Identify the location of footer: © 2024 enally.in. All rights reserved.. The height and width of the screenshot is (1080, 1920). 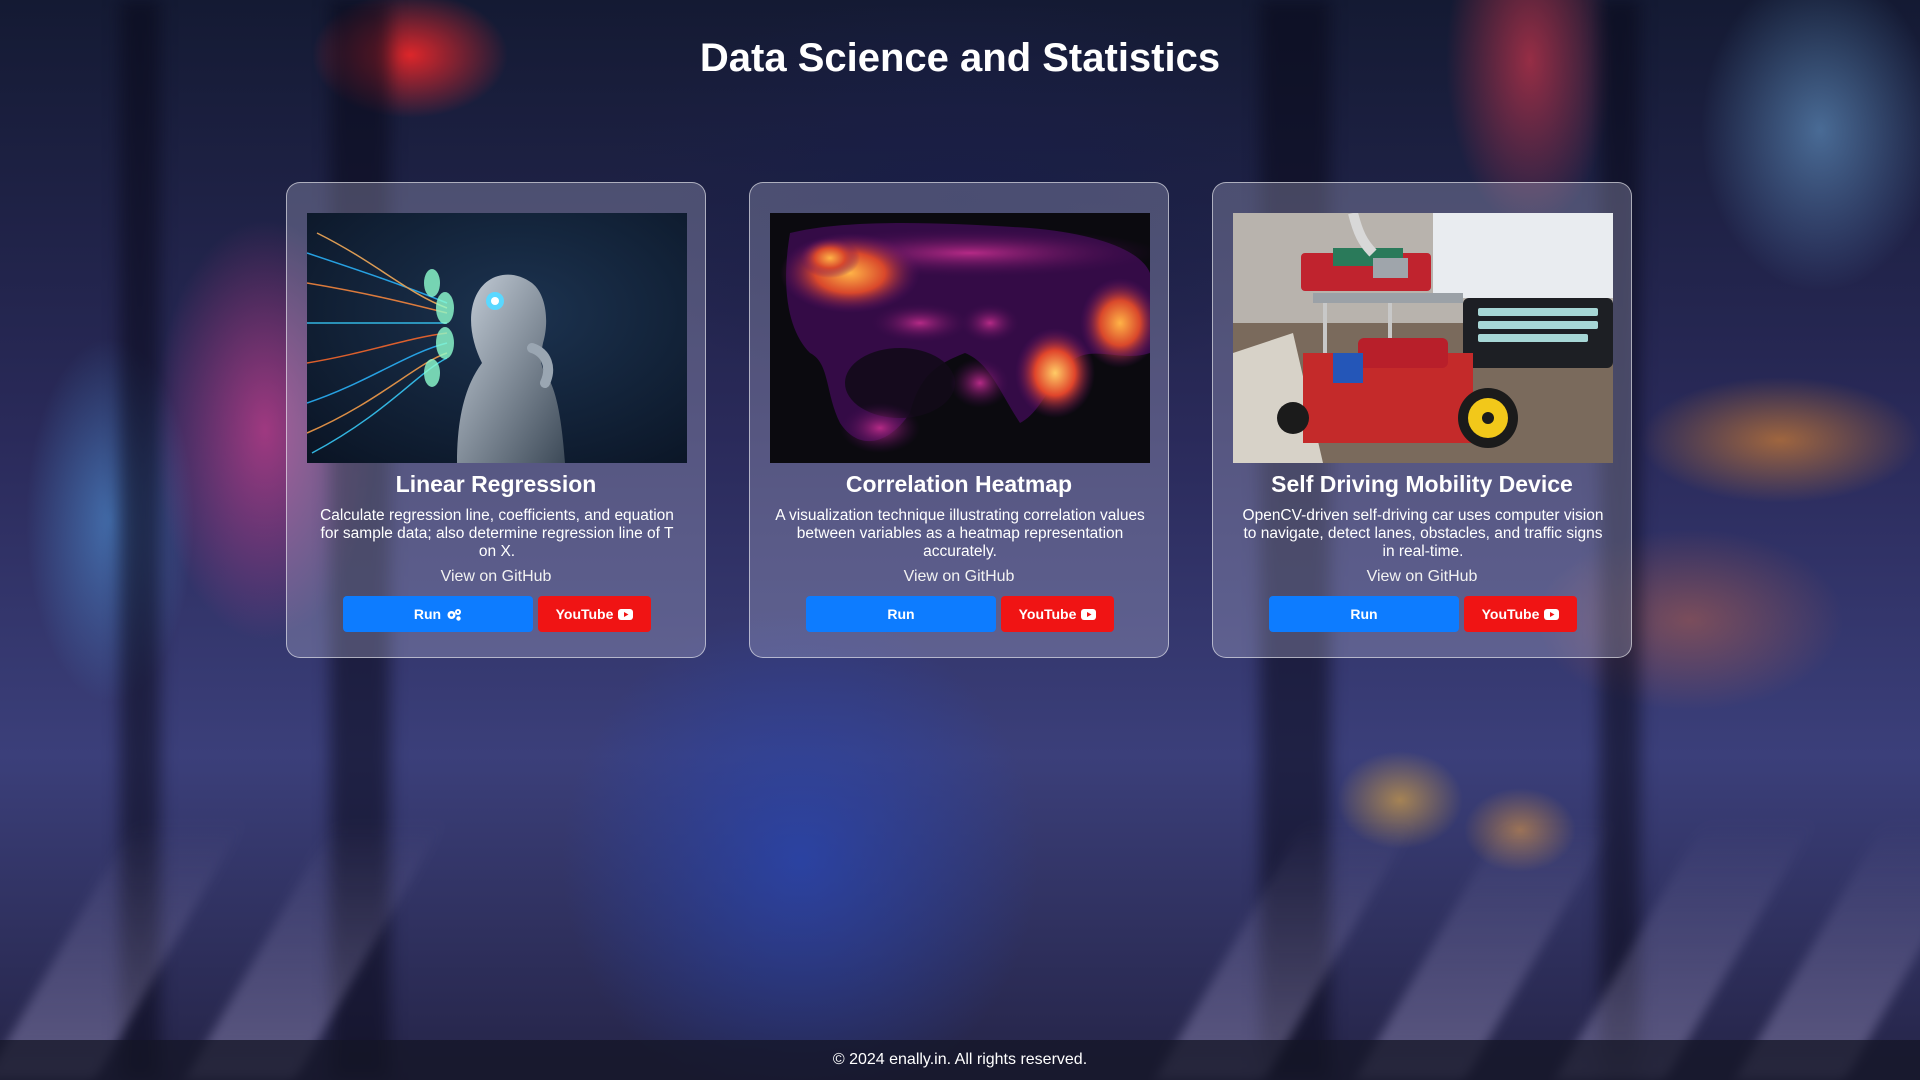
(960, 1060).